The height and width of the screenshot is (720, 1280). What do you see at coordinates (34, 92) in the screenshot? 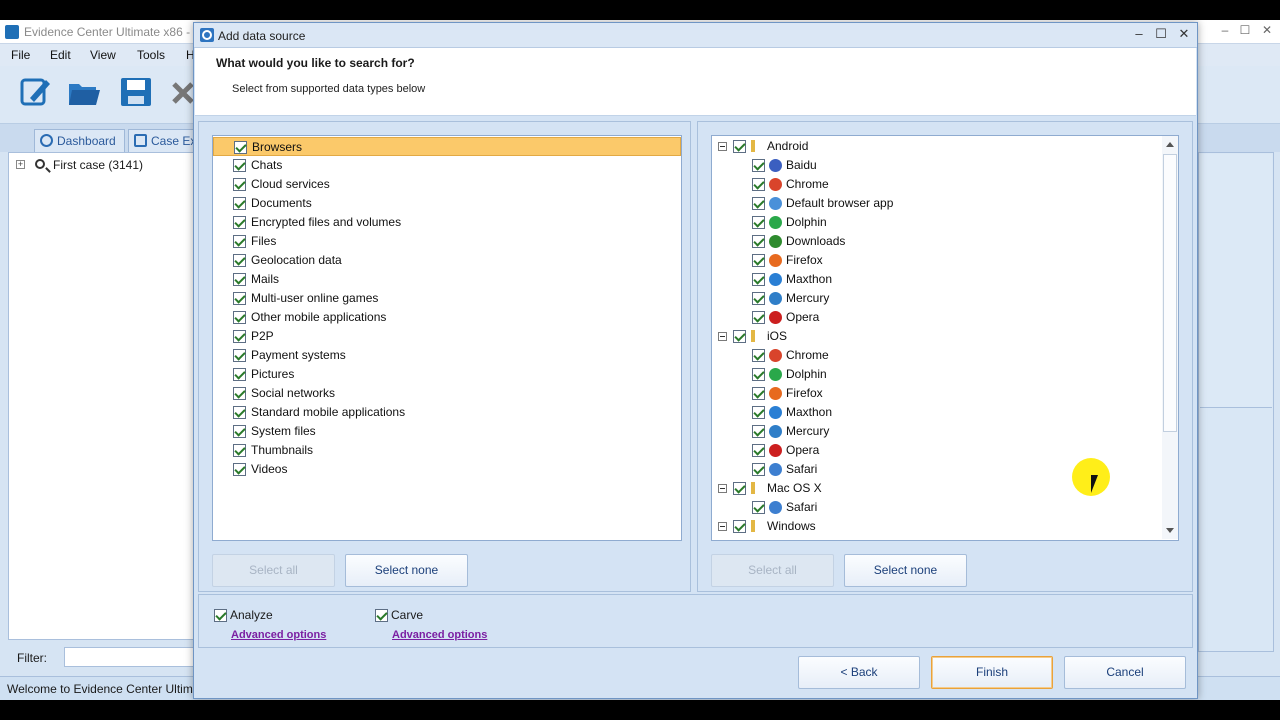
I see `new-case-button` at bounding box center [34, 92].